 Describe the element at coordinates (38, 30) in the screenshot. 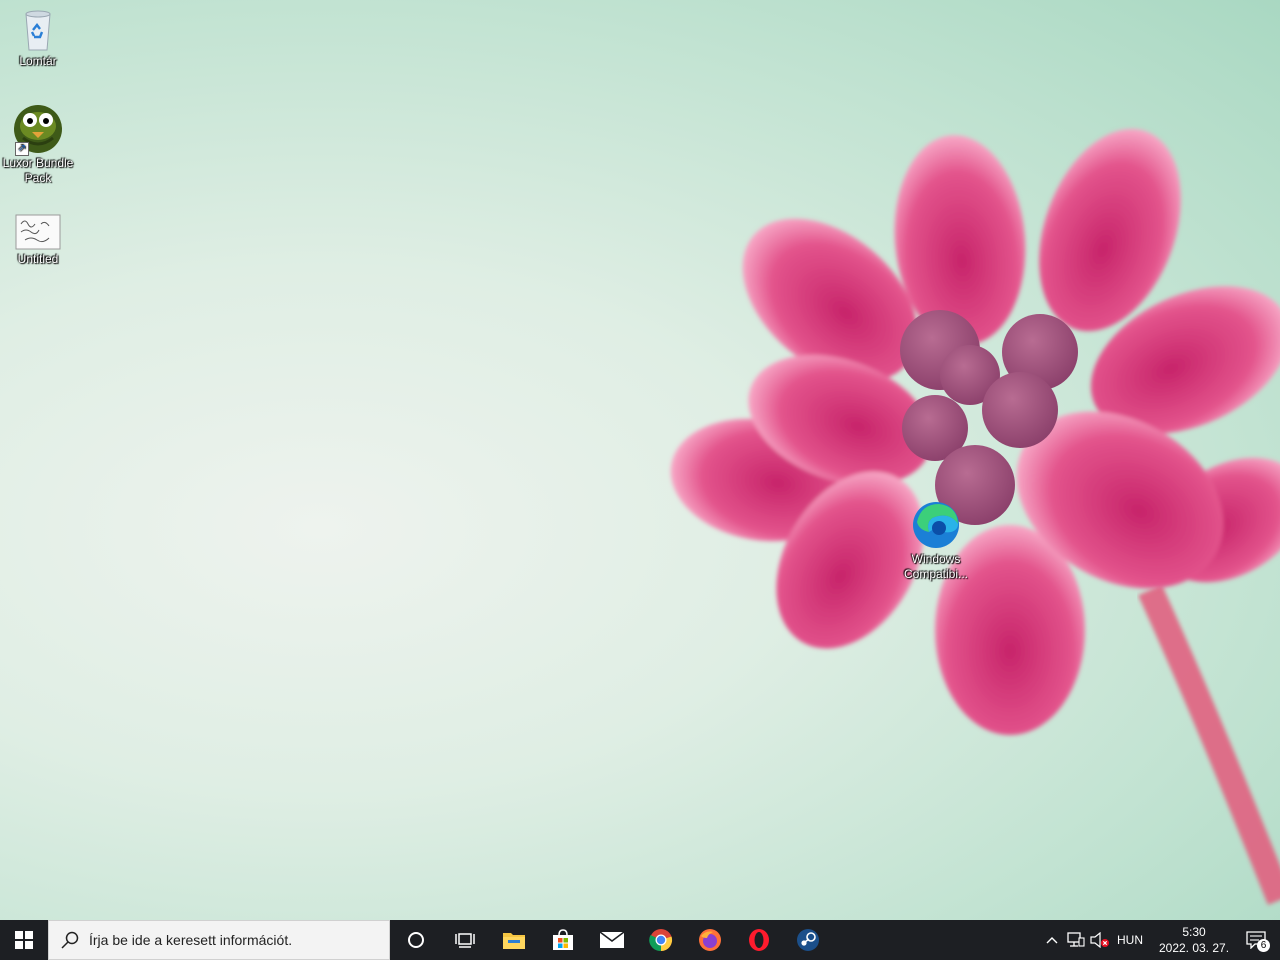

I see `recycle-bin-icon` at that location.